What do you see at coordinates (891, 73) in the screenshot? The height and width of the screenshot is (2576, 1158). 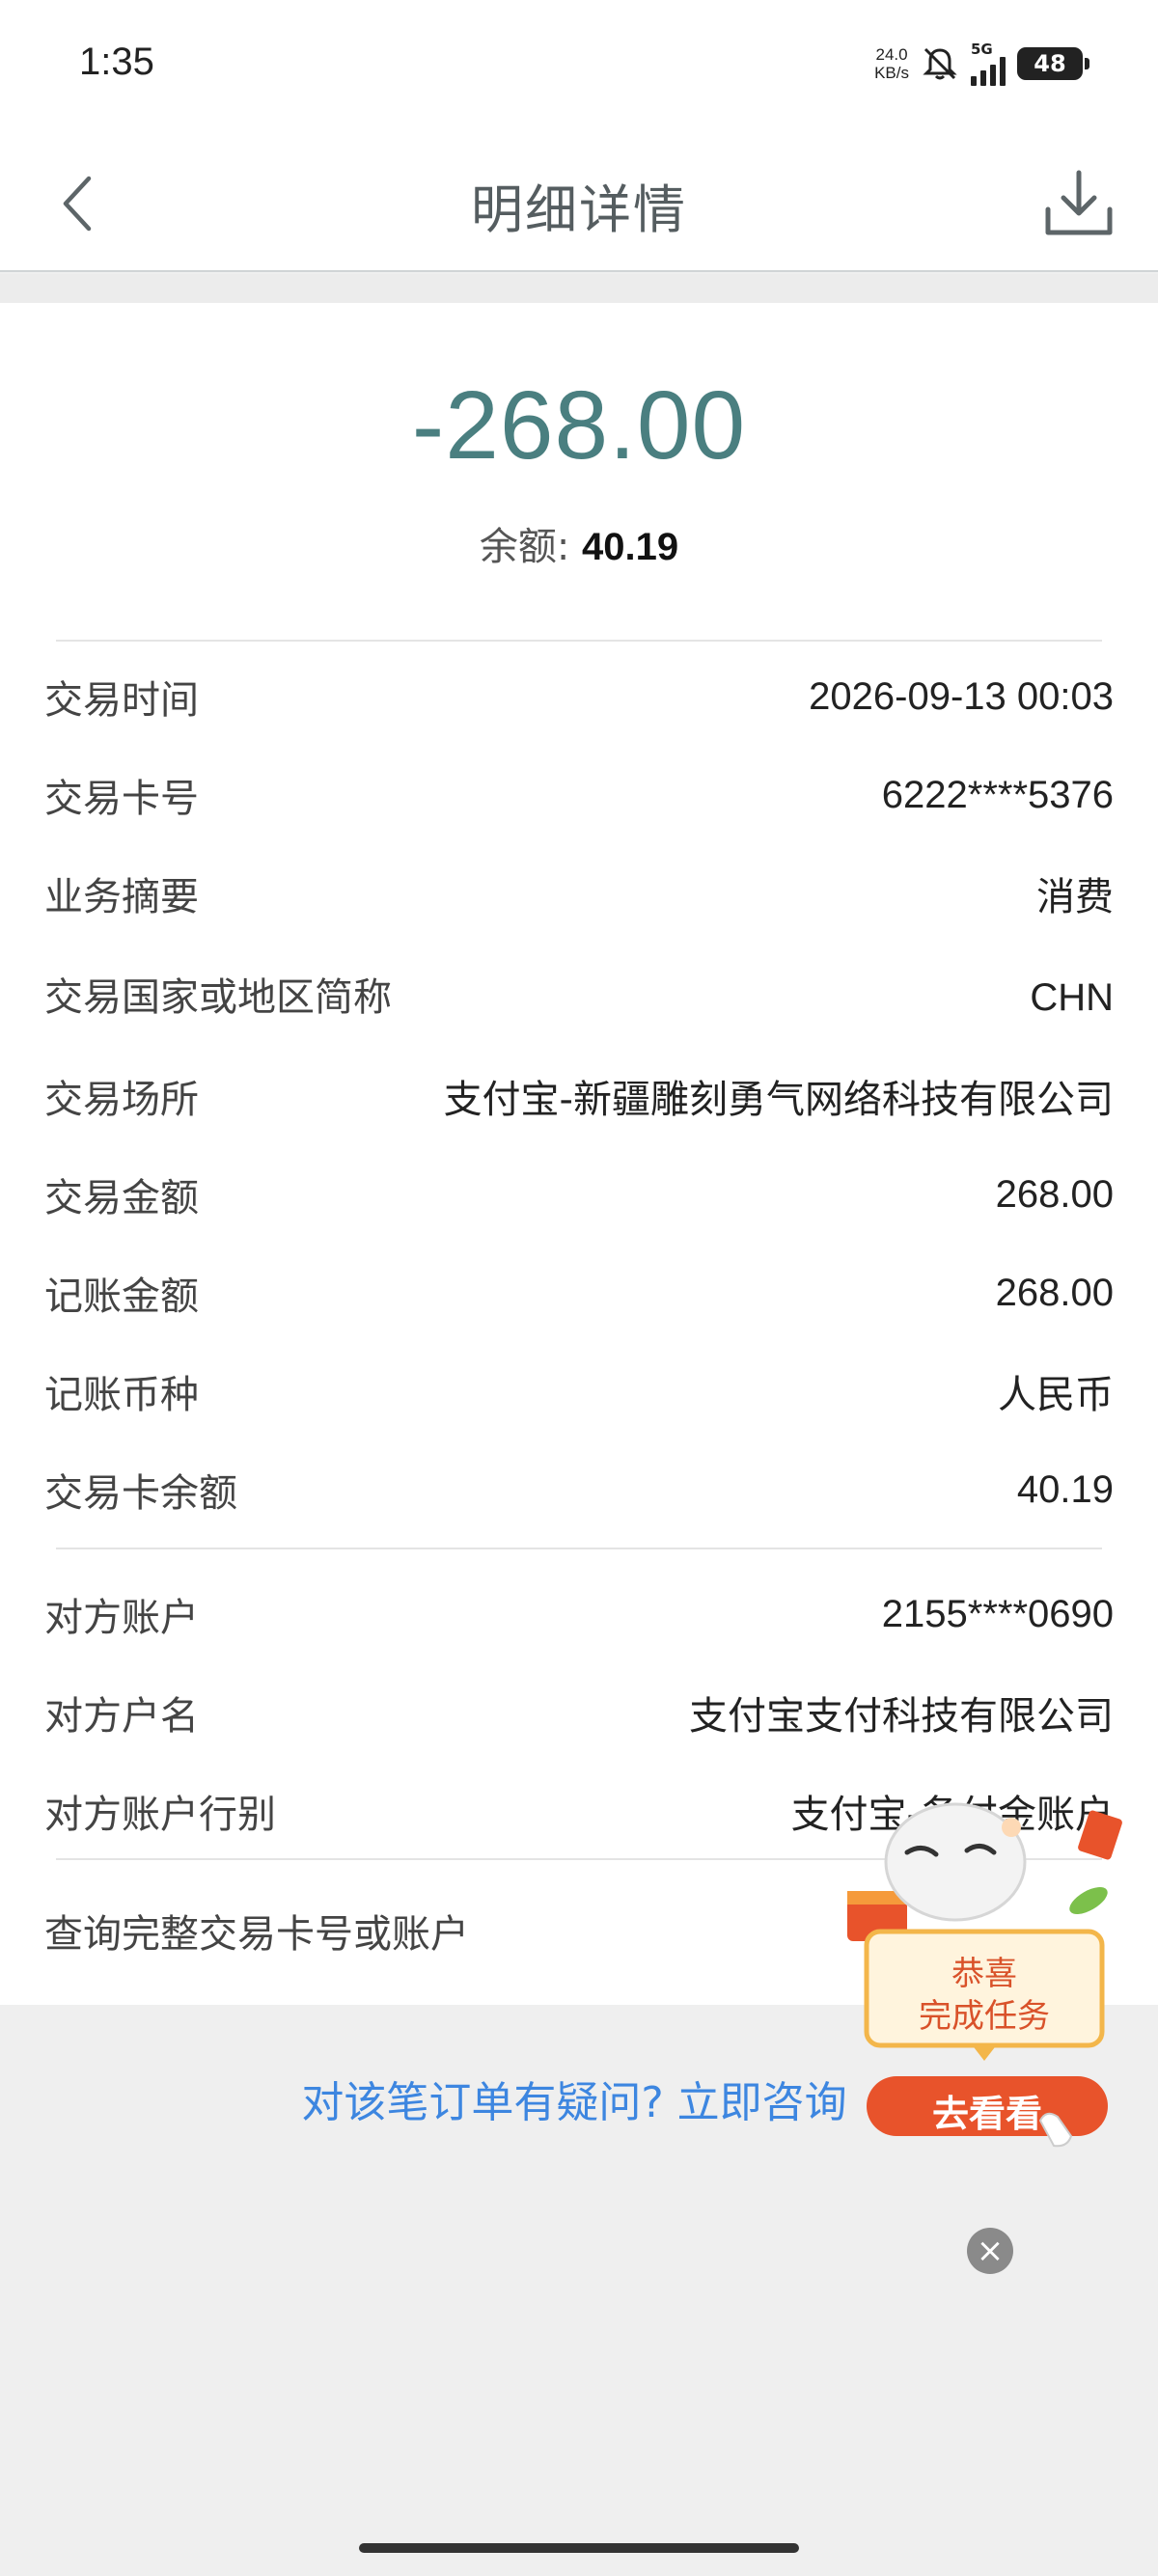 I see `net-speed-unit: KB/s` at bounding box center [891, 73].